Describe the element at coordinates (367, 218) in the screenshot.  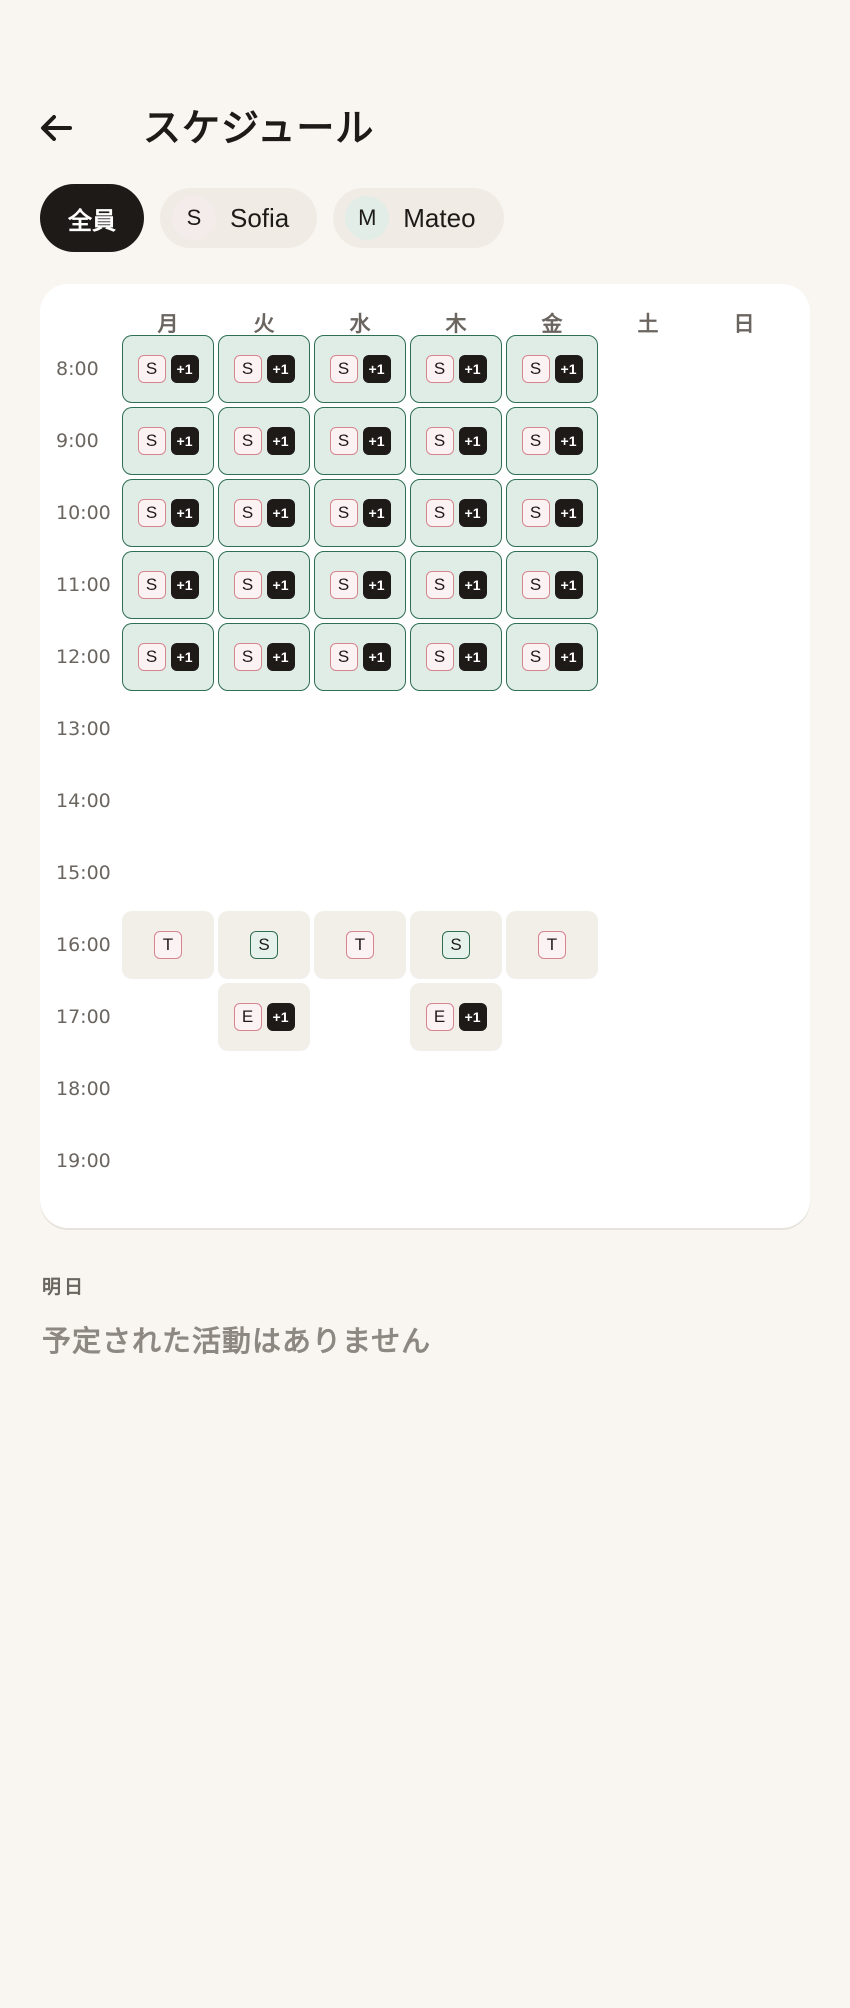
I see `avatar: M` at that location.